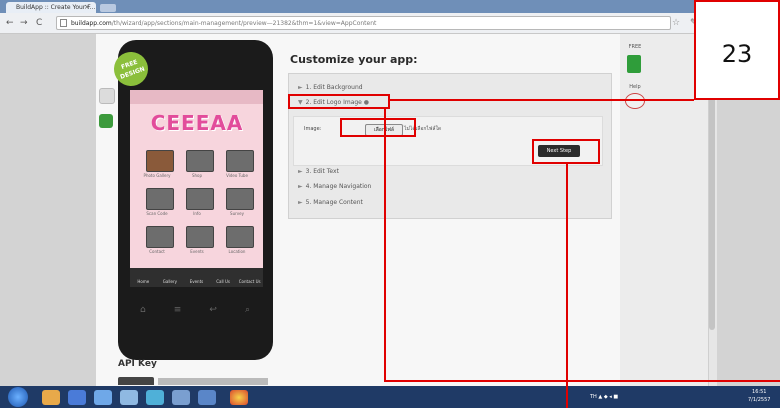 The height and width of the screenshot is (408, 780). I want to click on help-label: Help, so click(635, 87).